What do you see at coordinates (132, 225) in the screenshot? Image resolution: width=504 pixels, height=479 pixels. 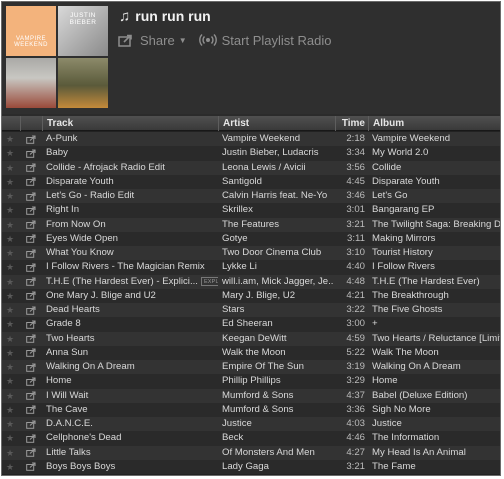 I see `track-name: From Now On` at bounding box center [132, 225].